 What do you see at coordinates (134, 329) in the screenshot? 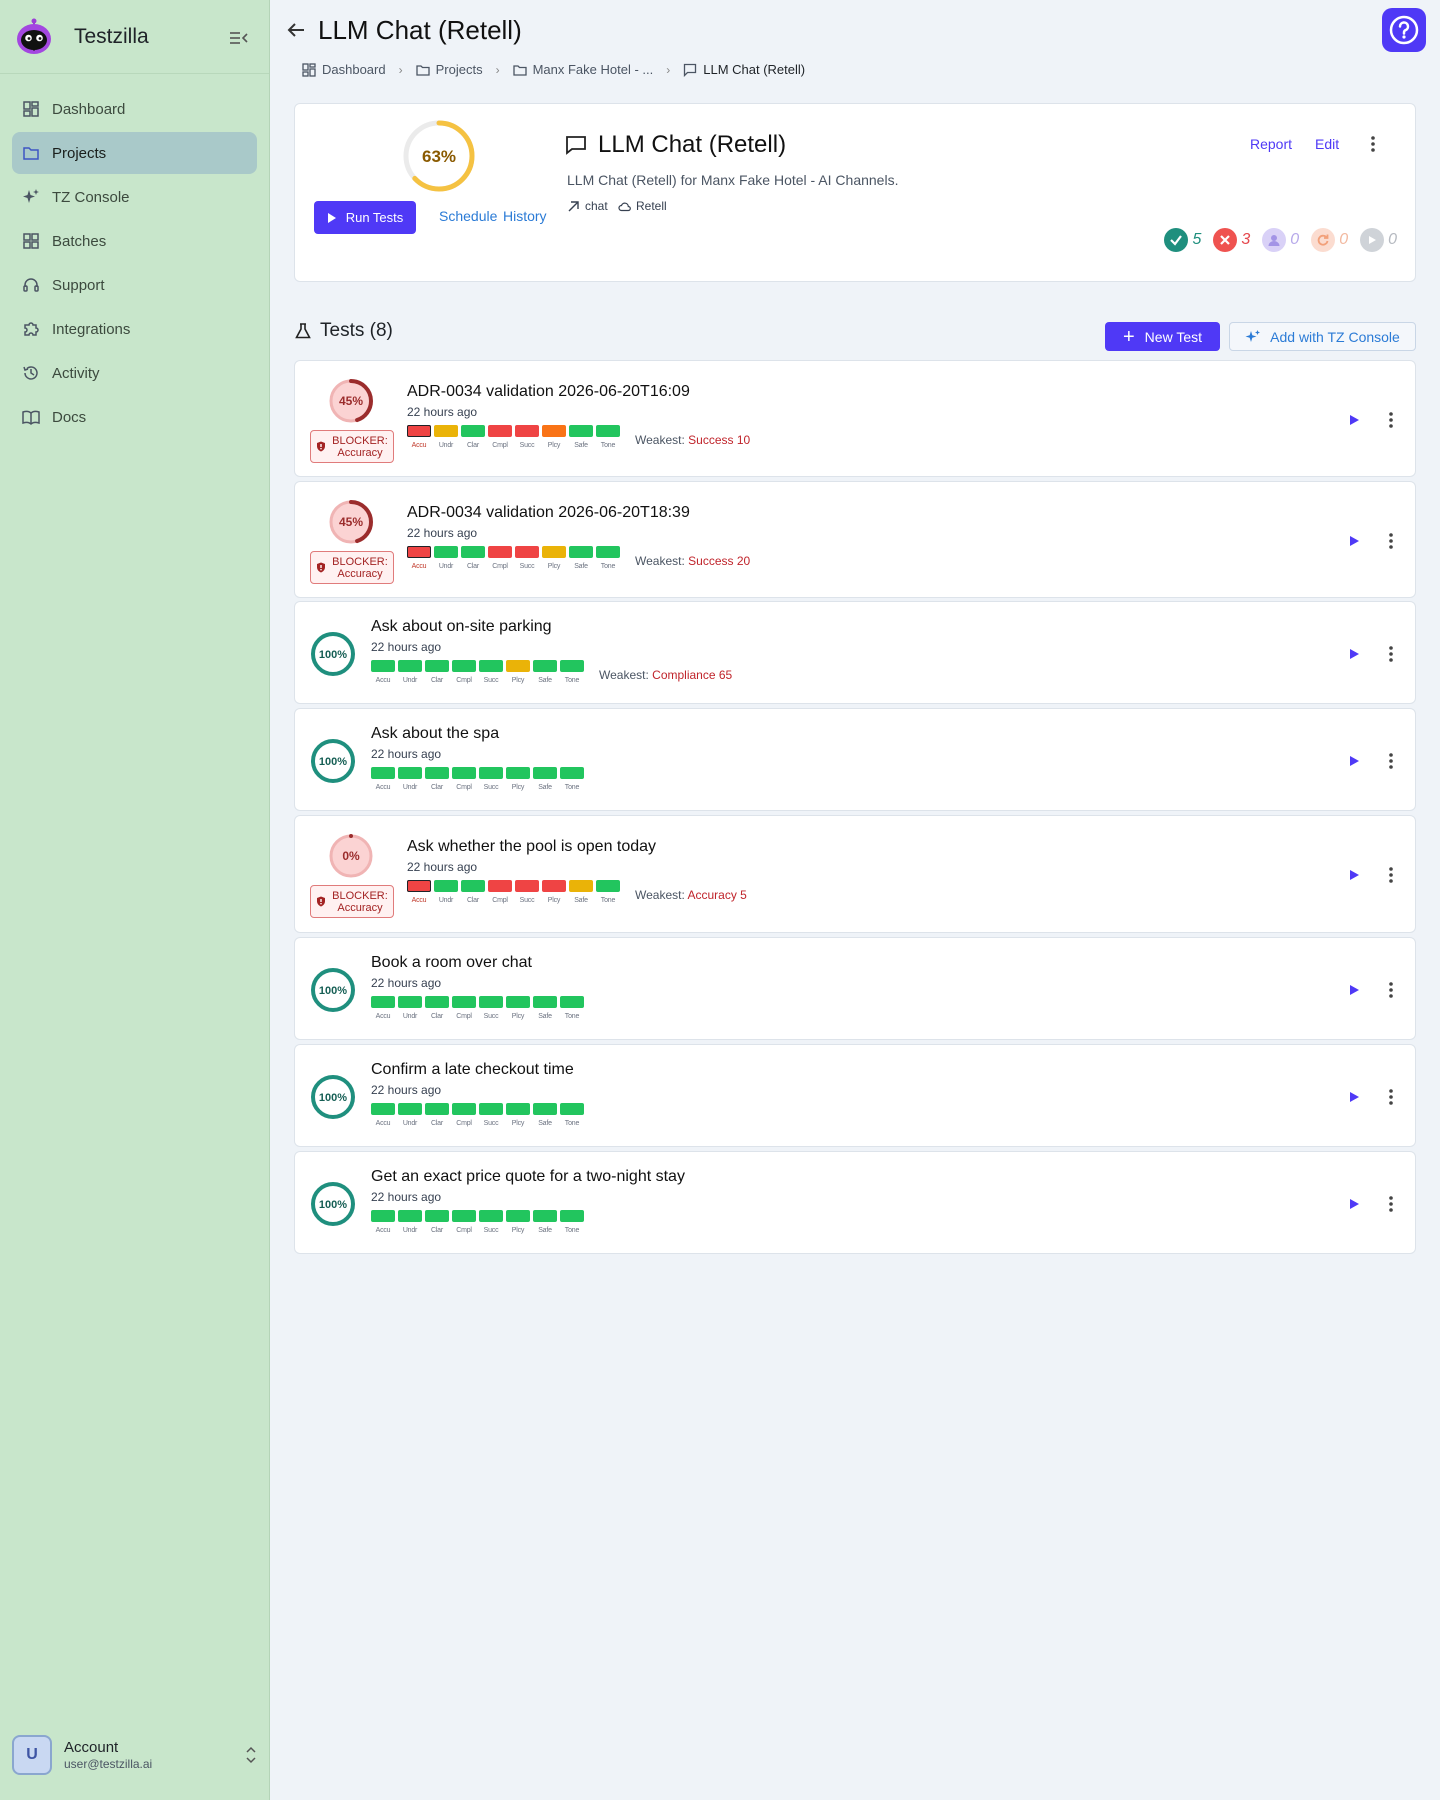
I see `sidebar-item-integrations: Integrations` at bounding box center [134, 329].